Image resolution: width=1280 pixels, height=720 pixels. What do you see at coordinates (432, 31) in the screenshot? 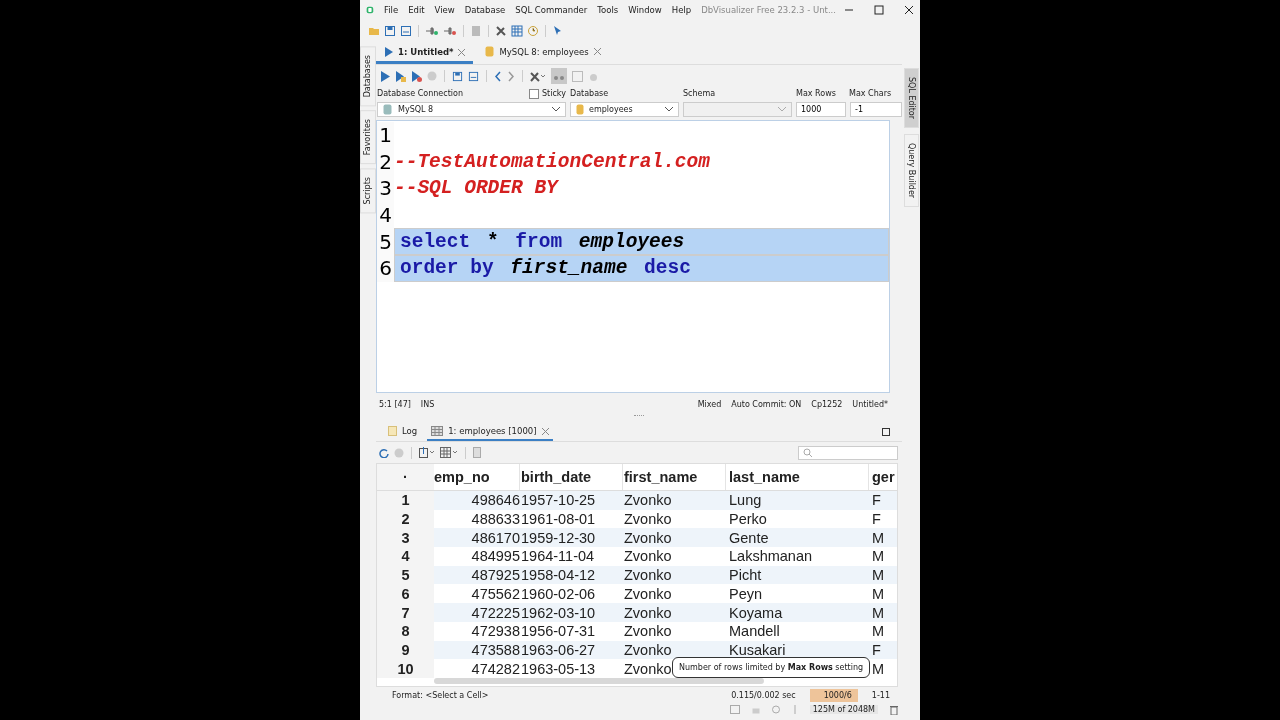
I see `connect-icon` at bounding box center [432, 31].